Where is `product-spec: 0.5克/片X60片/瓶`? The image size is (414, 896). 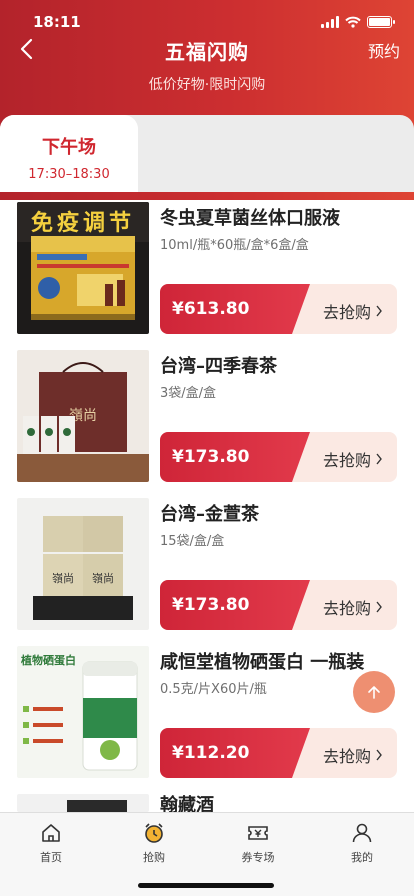
product-spec: 0.5克/片X60片/瓶 is located at coordinates (213, 689).